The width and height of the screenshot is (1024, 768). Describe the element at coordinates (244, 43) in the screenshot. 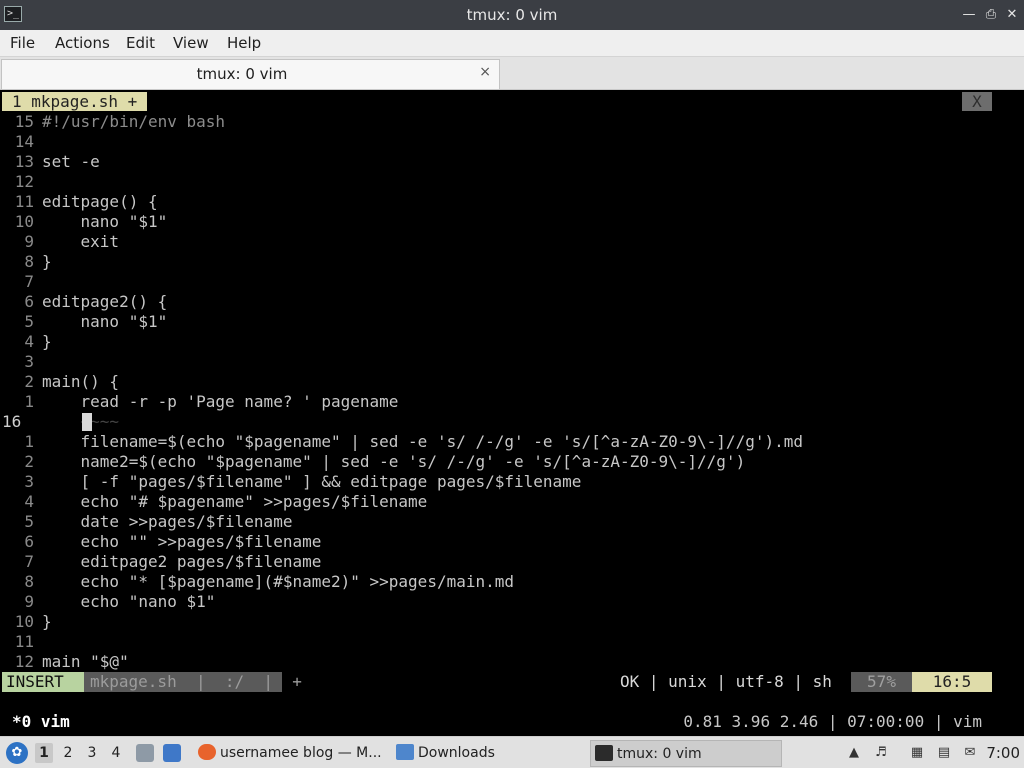

I see `menu-help: Help` at that location.